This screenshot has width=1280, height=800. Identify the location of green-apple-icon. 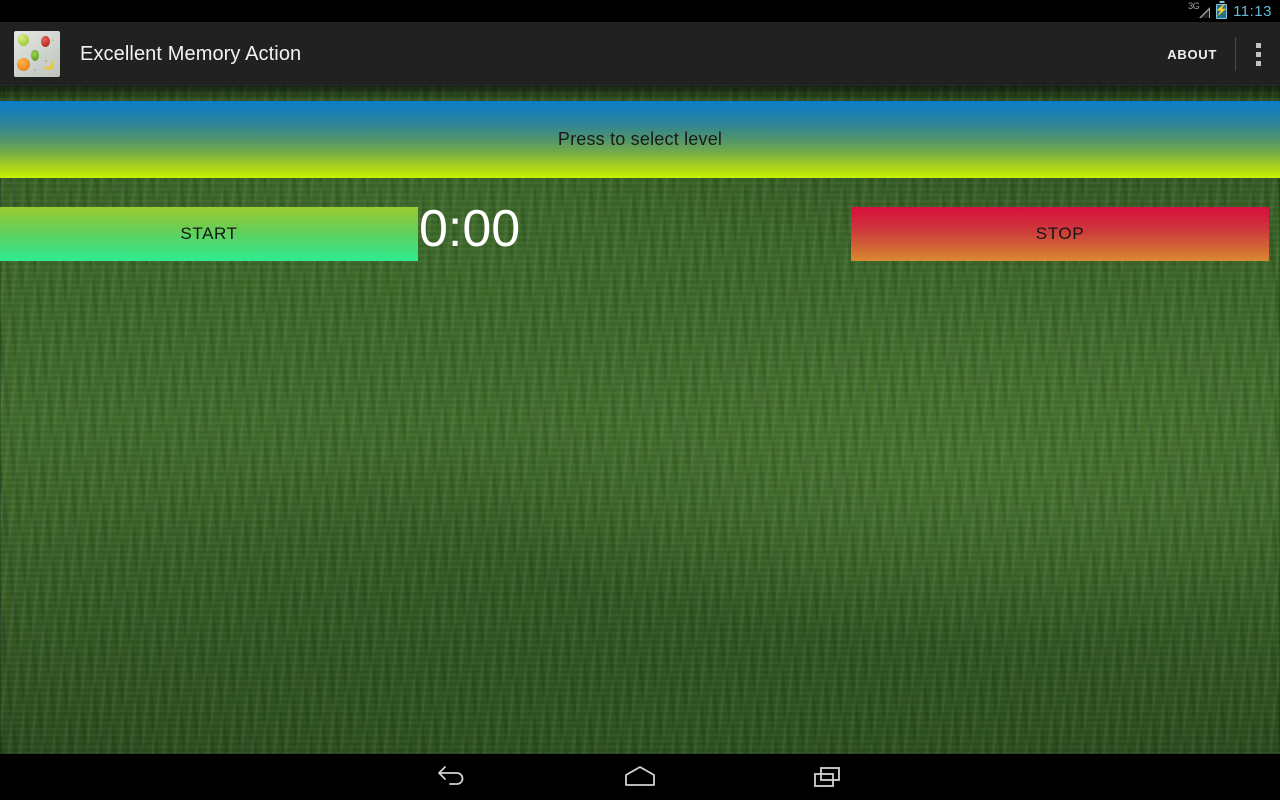
(23, 40).